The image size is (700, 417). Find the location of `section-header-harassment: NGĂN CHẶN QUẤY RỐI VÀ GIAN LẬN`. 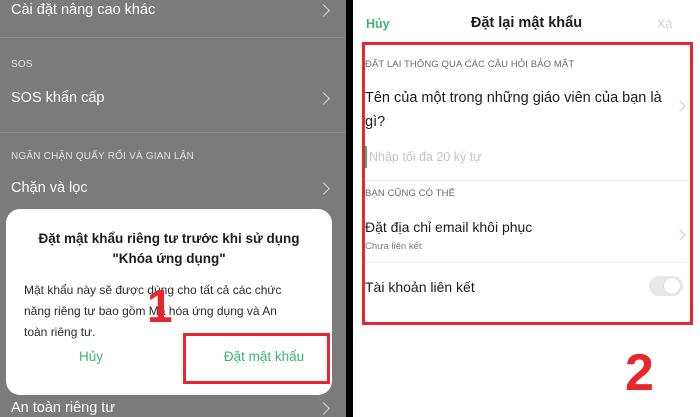

section-header-harassment: NGĂN CHẶN QUẤY RỐI VÀ GIAN LẬN is located at coordinates (103, 156).